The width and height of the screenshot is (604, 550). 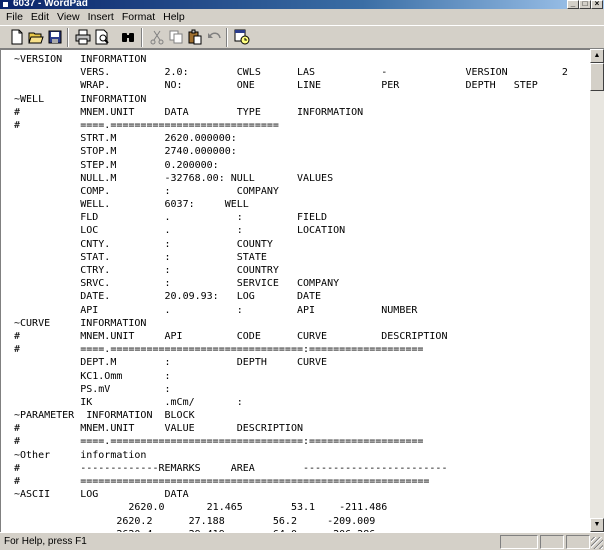 I want to click on save-button, so click(x=54, y=37).